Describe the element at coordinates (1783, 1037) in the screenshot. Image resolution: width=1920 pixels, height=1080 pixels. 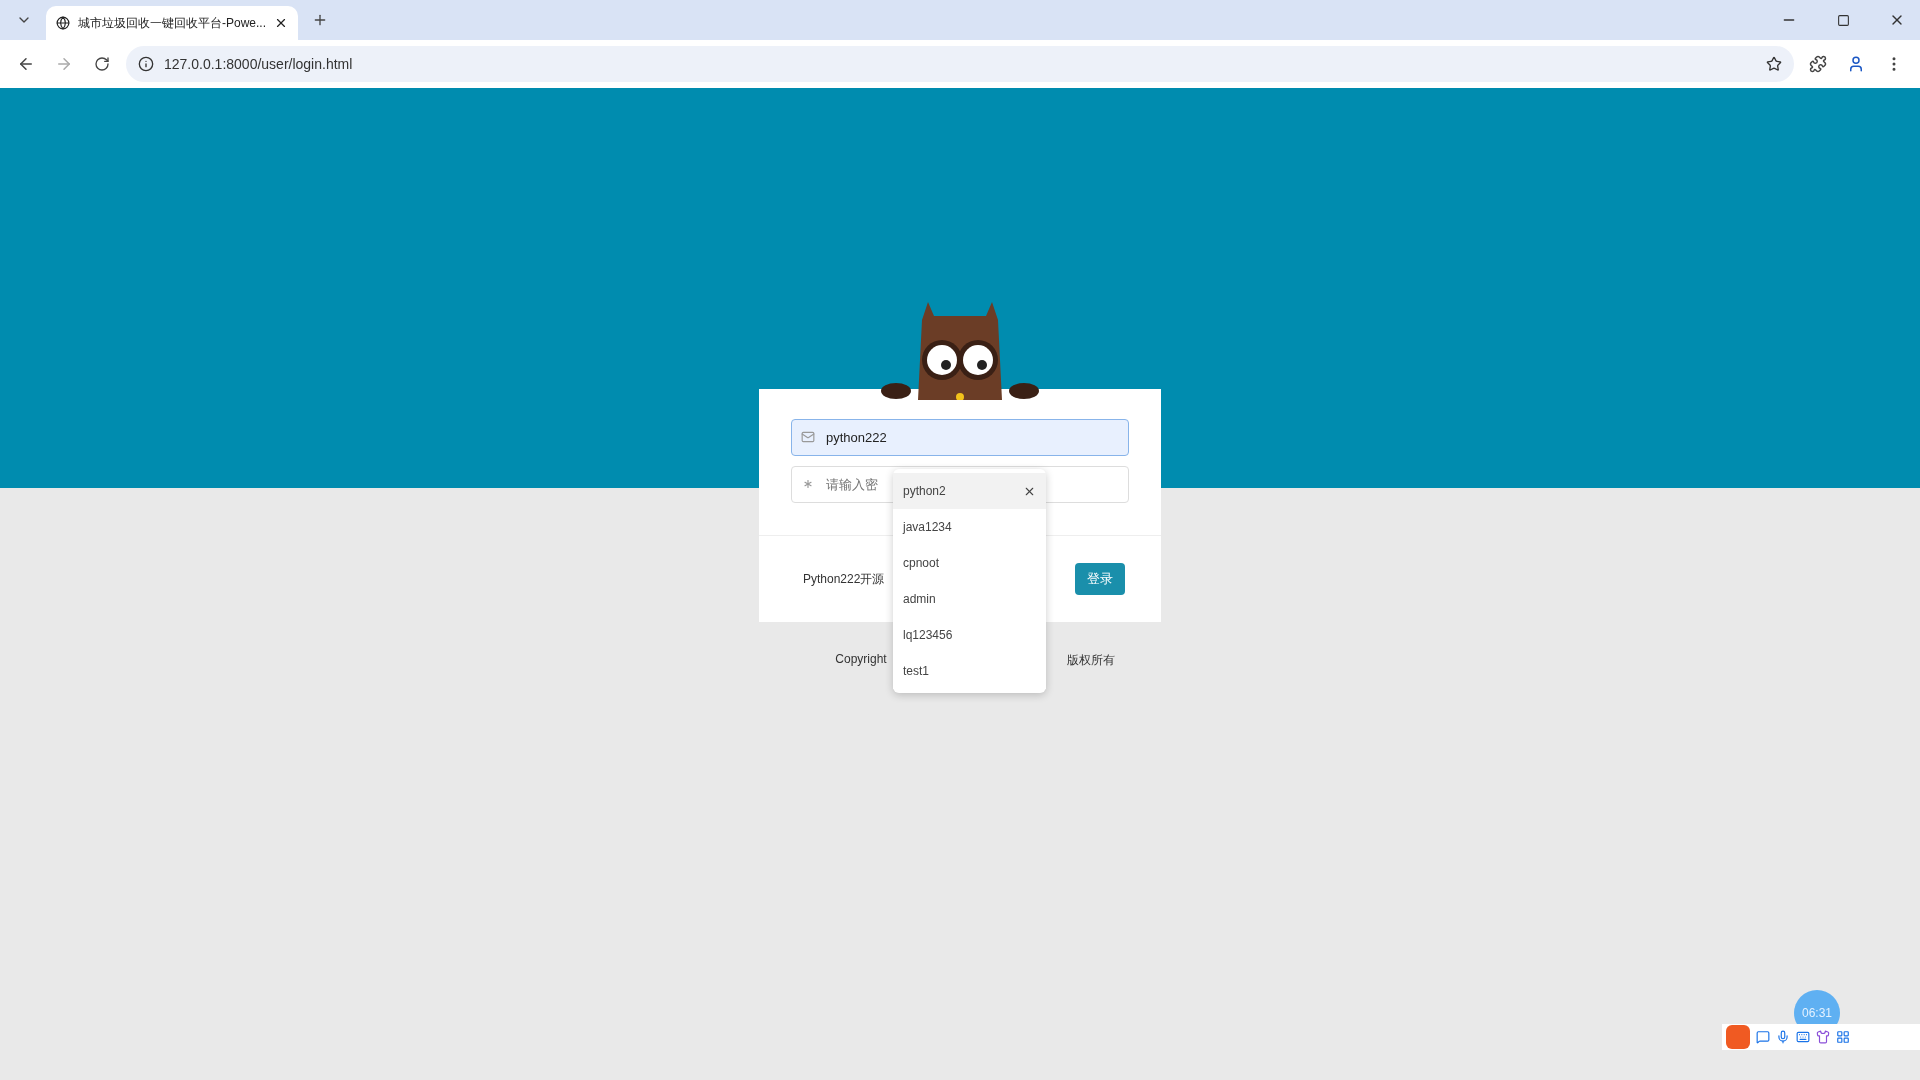
I see `microphone-icon` at that location.